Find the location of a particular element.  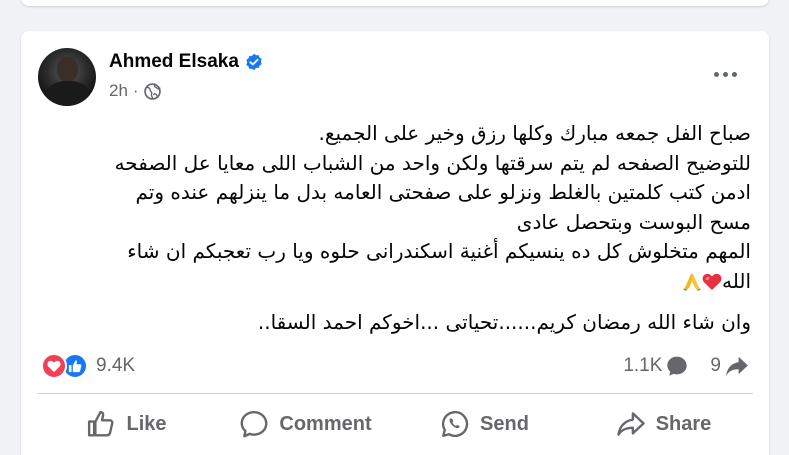

reaction-count: 9.4K is located at coordinates (116, 365).